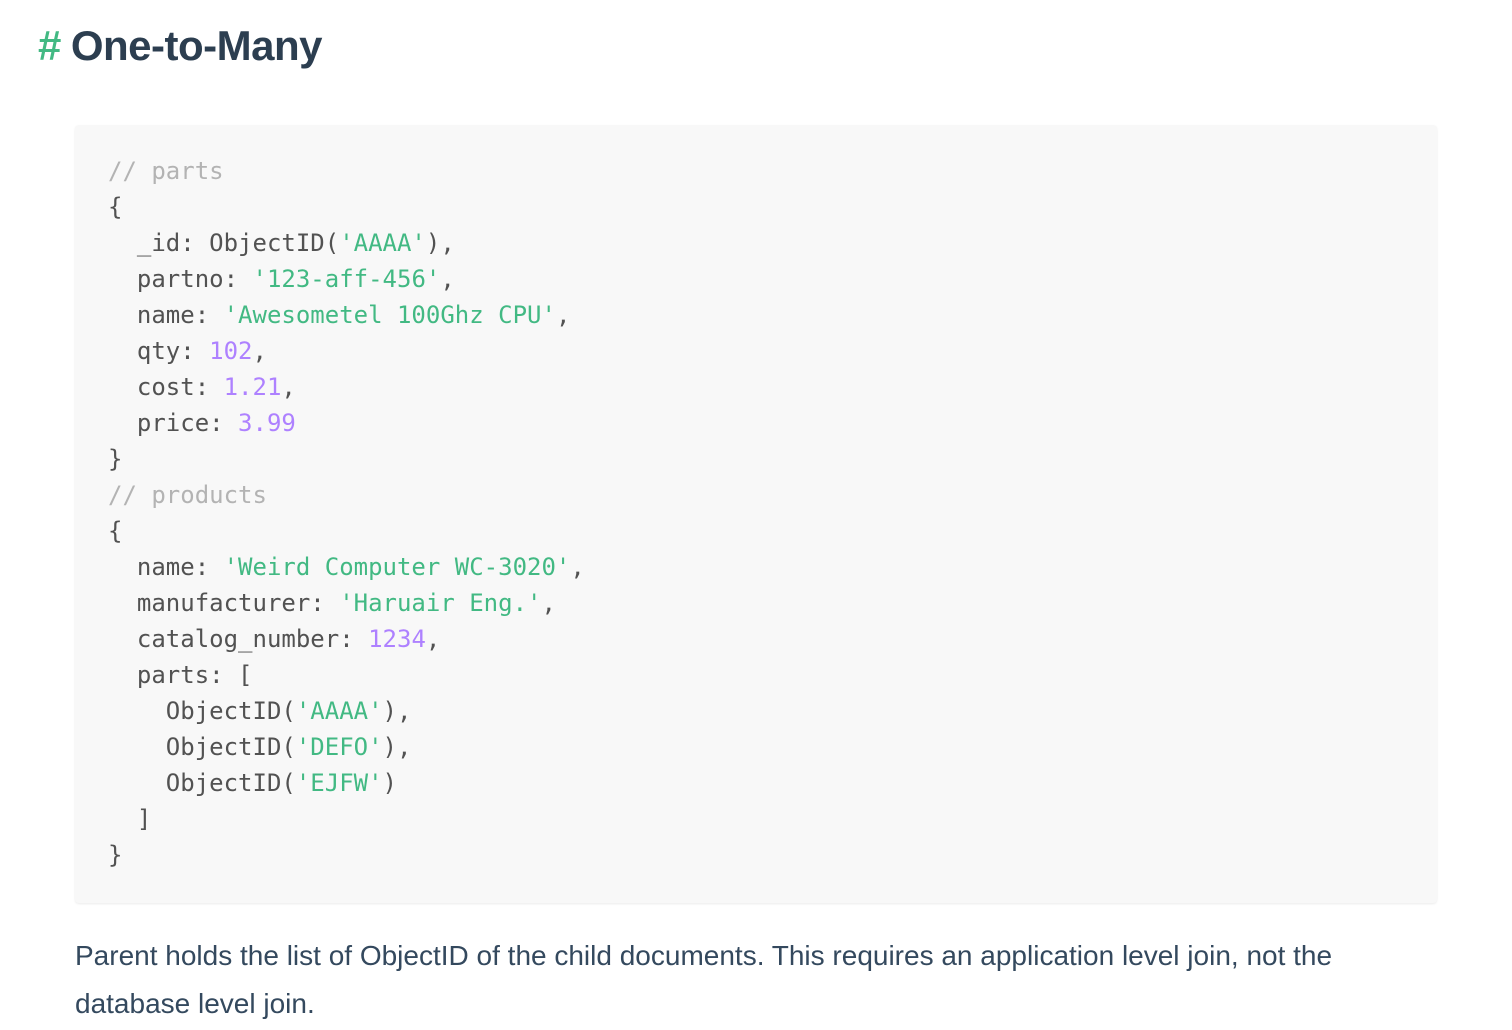 Image resolution: width=1512 pixels, height=1030 pixels. I want to click on heading-title-text: One-to-Many, so click(196, 45).